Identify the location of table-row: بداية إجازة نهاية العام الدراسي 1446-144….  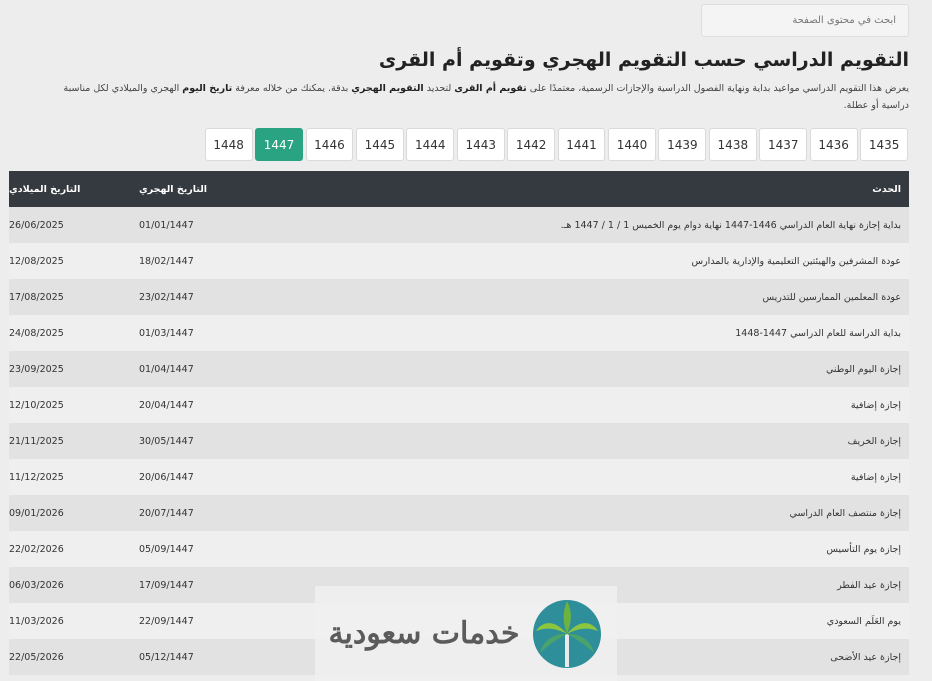
(459, 225).